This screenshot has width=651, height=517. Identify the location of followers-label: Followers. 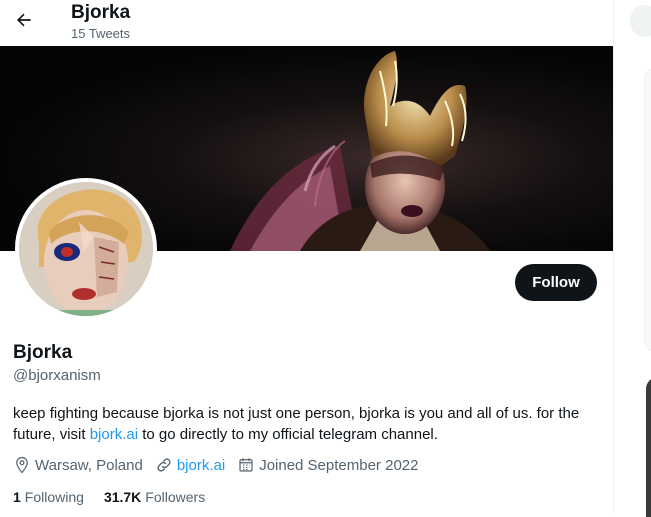
(175, 497).